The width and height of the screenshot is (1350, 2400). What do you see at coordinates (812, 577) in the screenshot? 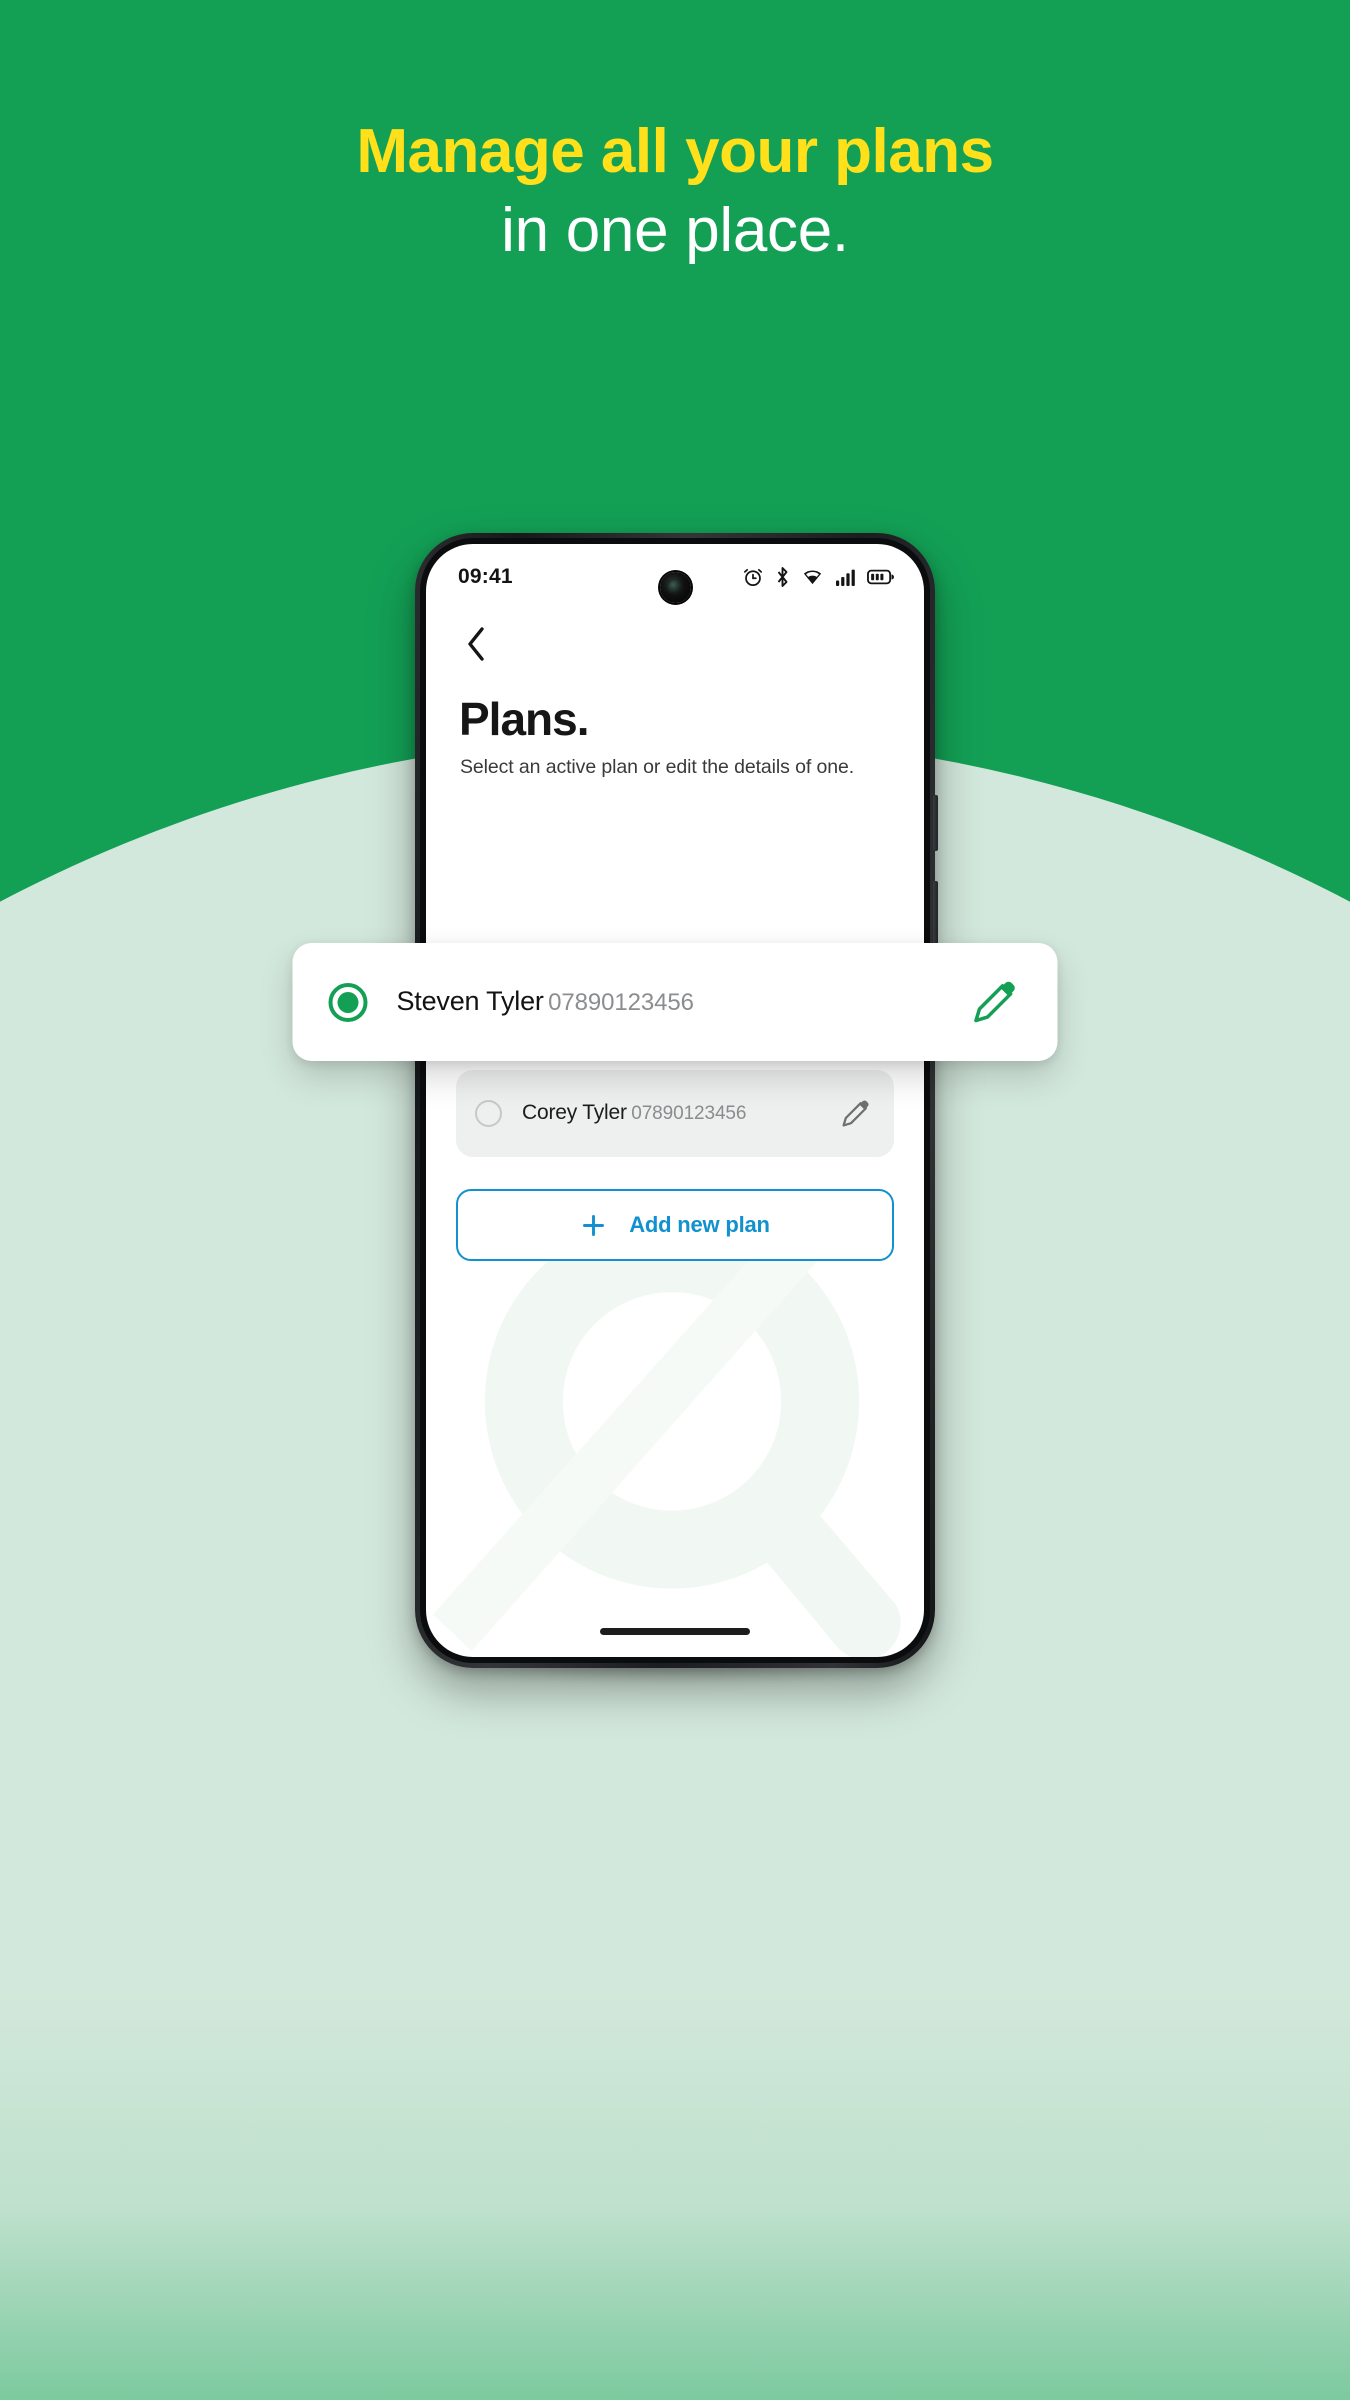
I see `wifi-icon` at bounding box center [812, 577].